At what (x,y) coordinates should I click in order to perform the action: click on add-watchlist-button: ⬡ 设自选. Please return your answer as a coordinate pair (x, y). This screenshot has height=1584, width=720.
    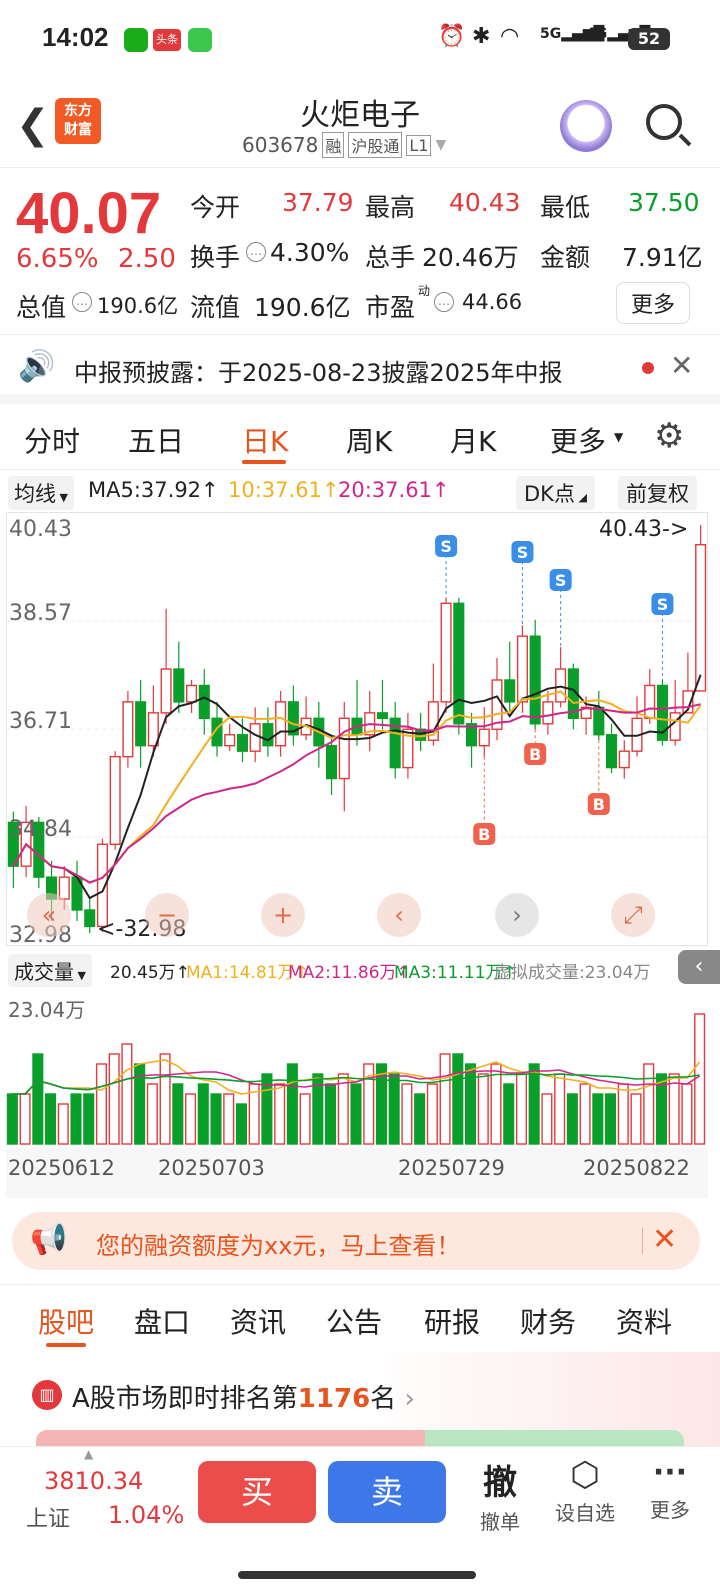
    Looking at the image, I should click on (585, 1490).